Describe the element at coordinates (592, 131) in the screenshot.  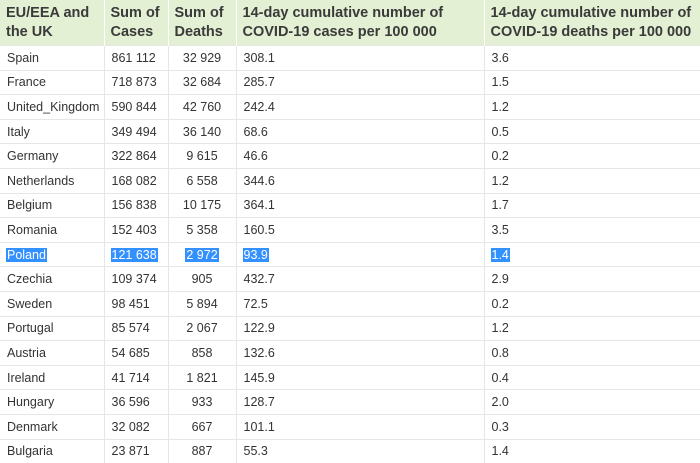
I see `deaths-14day-cell: 0.5` at that location.